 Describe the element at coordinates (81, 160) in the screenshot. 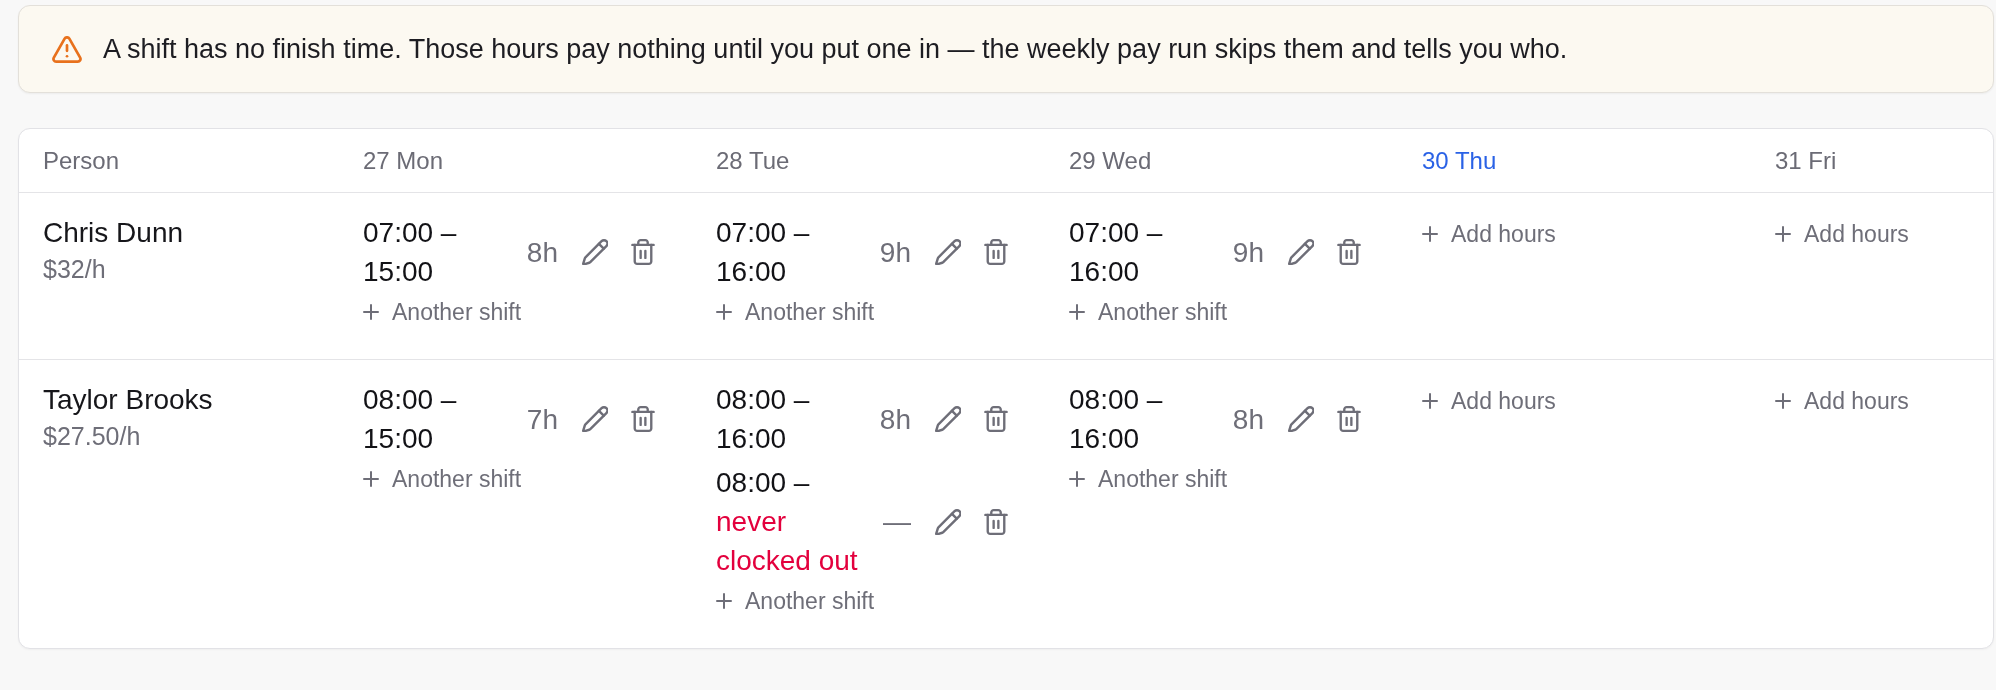

I see `column-header: Person` at that location.